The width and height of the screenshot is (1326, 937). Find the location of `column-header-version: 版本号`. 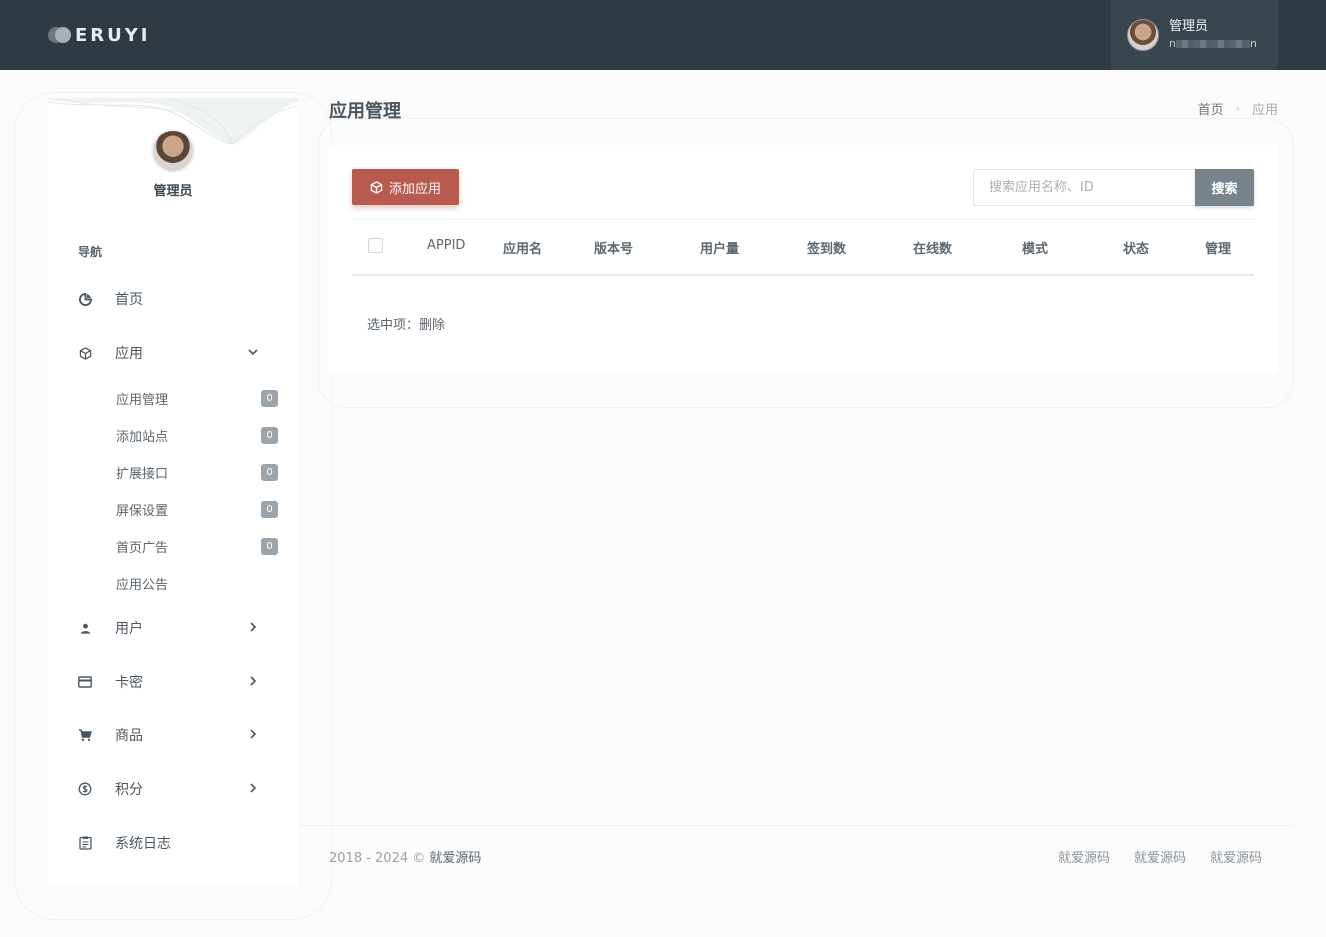

column-header-version: 版本号 is located at coordinates (613, 247).